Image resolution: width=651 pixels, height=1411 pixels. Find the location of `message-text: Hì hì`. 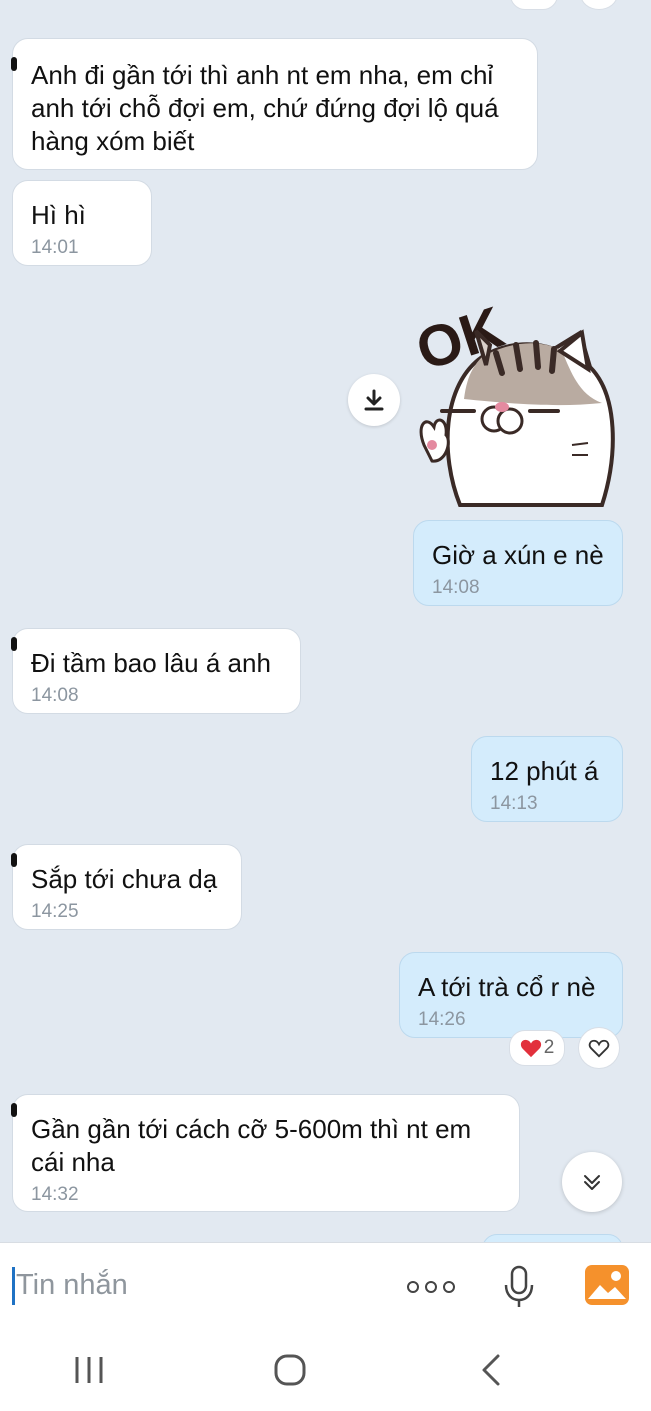

message-text: Hì hì is located at coordinates (58, 215).